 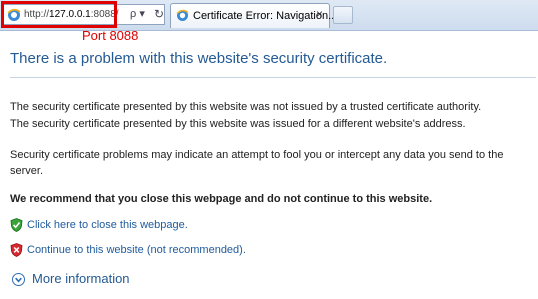 I want to click on red-shield-x-icon, so click(x=16, y=250).